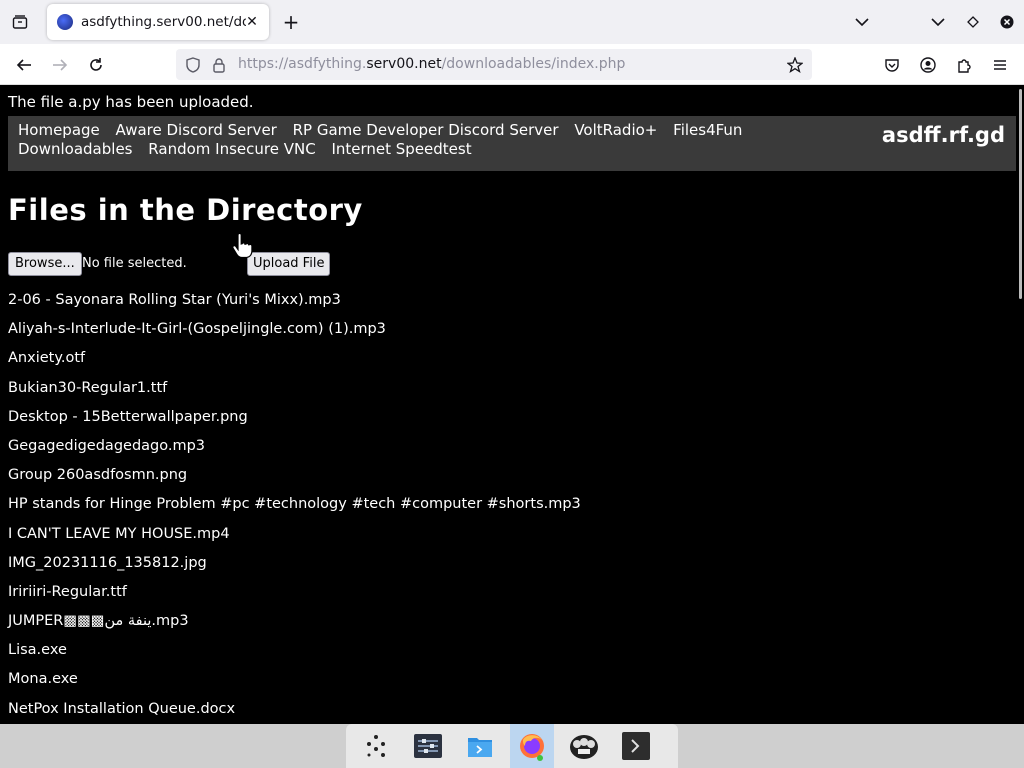 Image resolution: width=1024 pixels, height=768 pixels. I want to click on upload-form: Browse... No file selected. Upload File, so click(208, 264).